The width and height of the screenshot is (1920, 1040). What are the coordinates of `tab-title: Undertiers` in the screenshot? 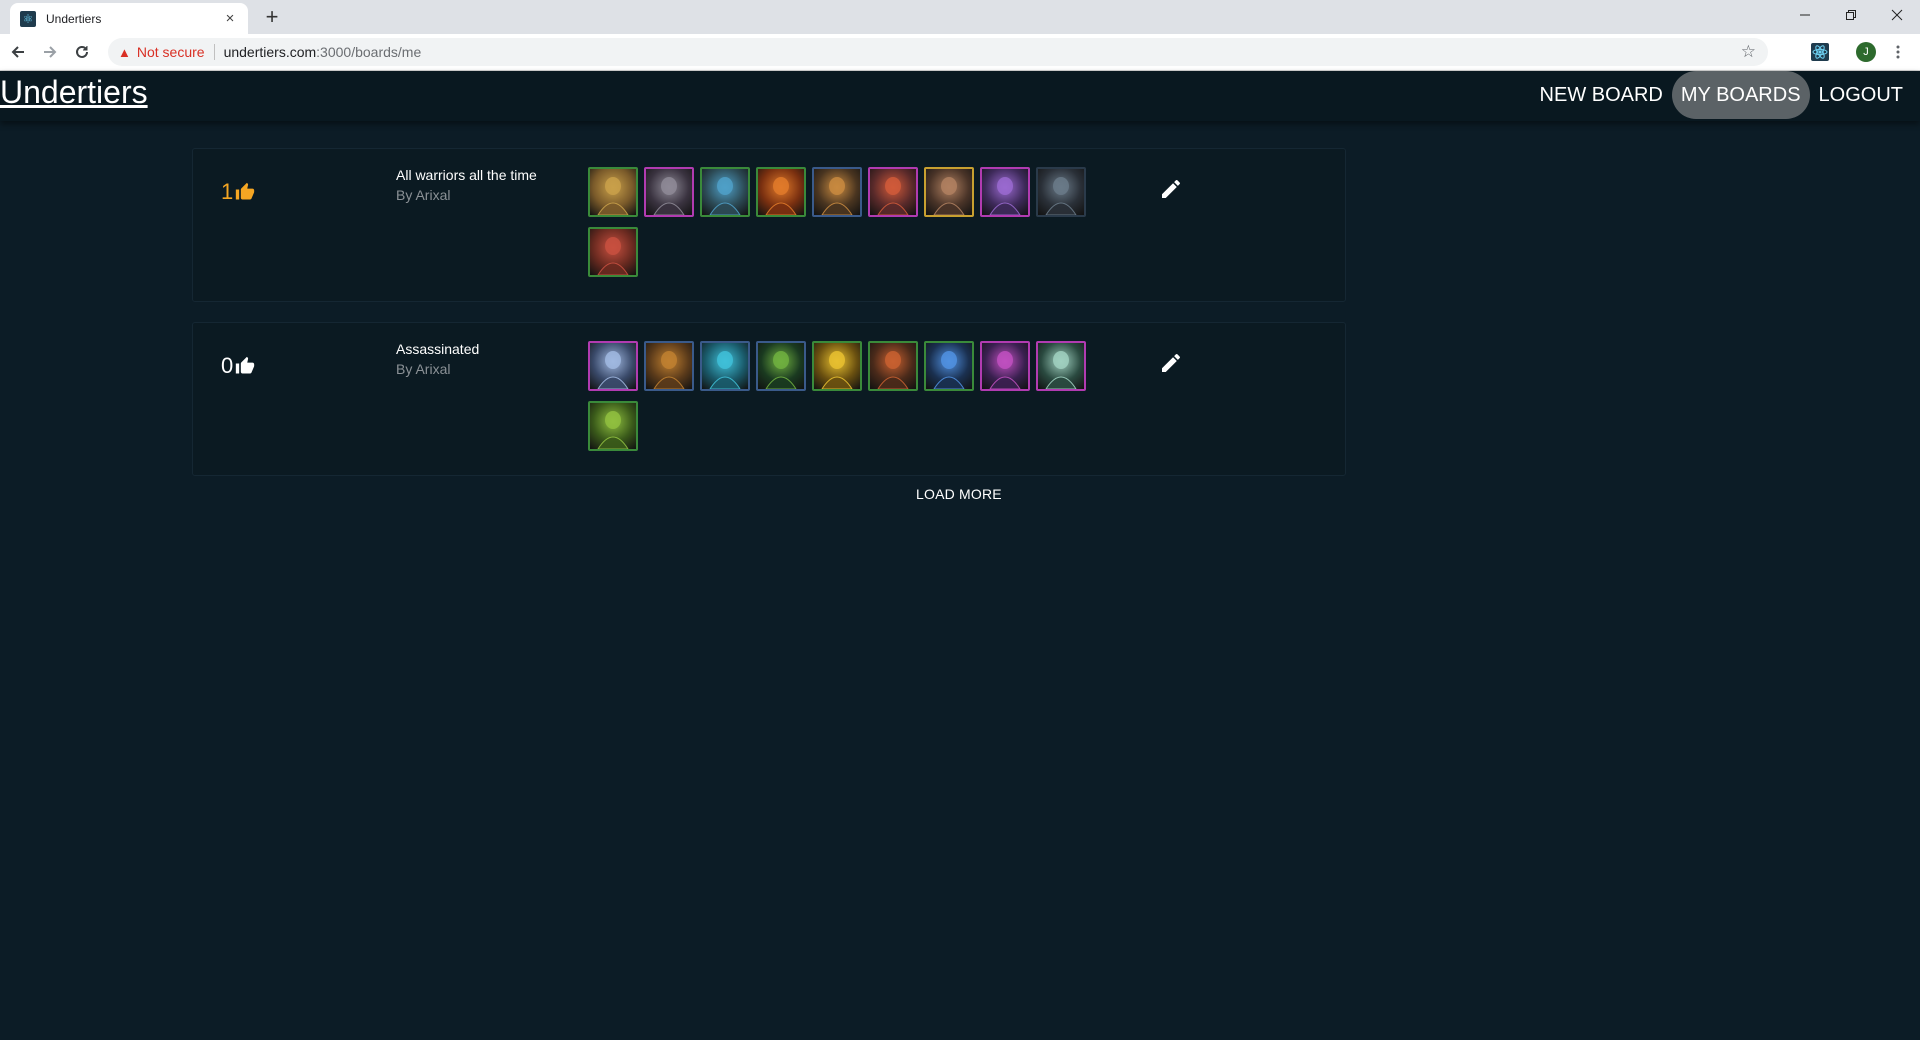 It's located at (74, 18).